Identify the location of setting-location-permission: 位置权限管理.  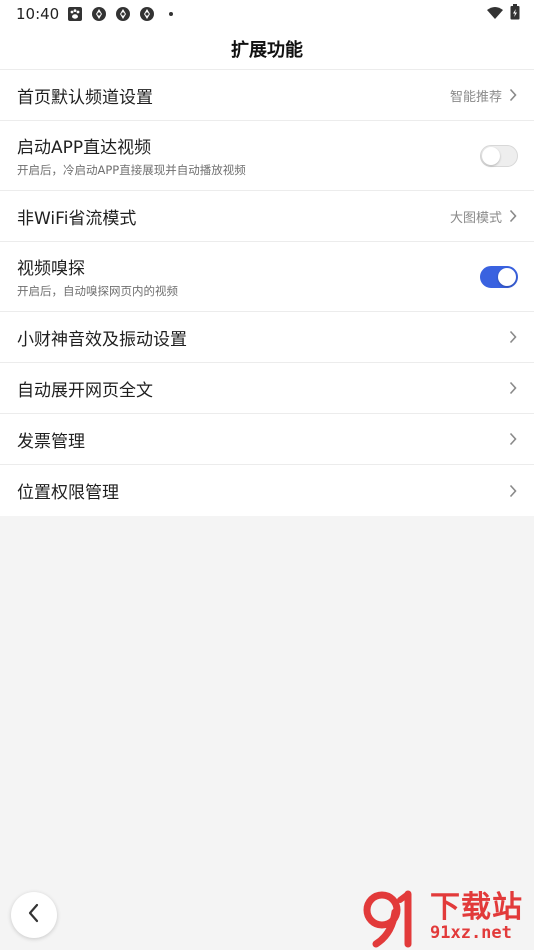
(267, 490).